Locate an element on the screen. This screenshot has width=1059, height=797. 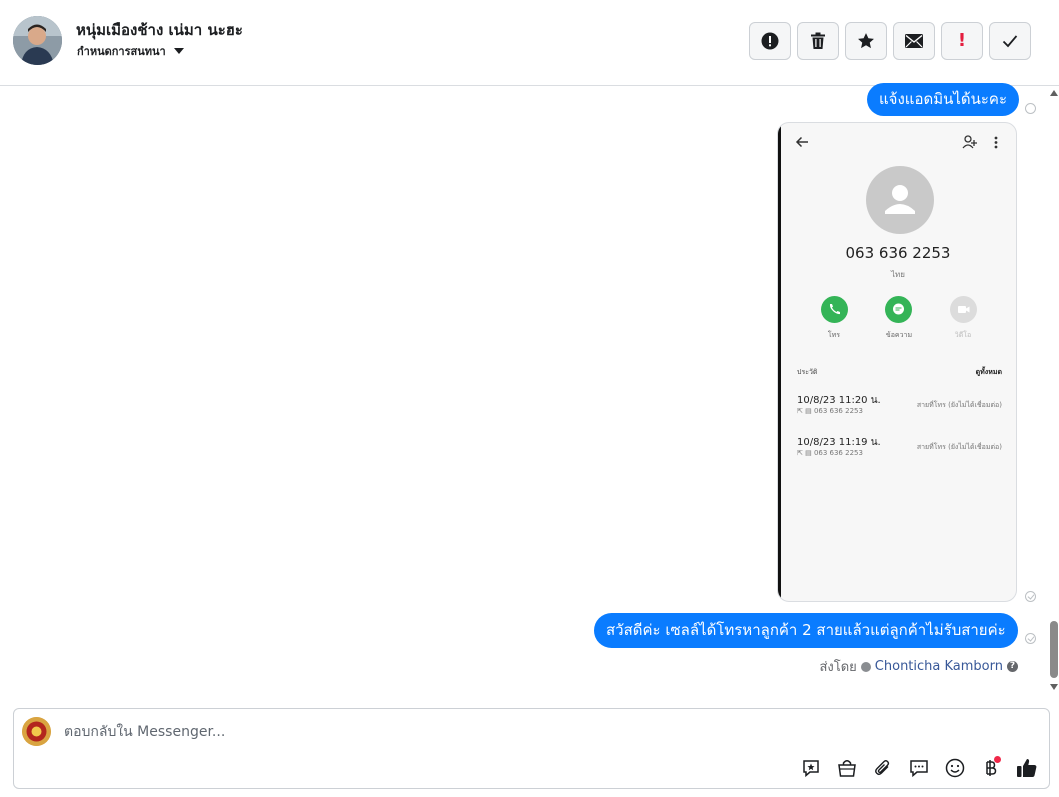
delete-button is located at coordinates (818, 41).